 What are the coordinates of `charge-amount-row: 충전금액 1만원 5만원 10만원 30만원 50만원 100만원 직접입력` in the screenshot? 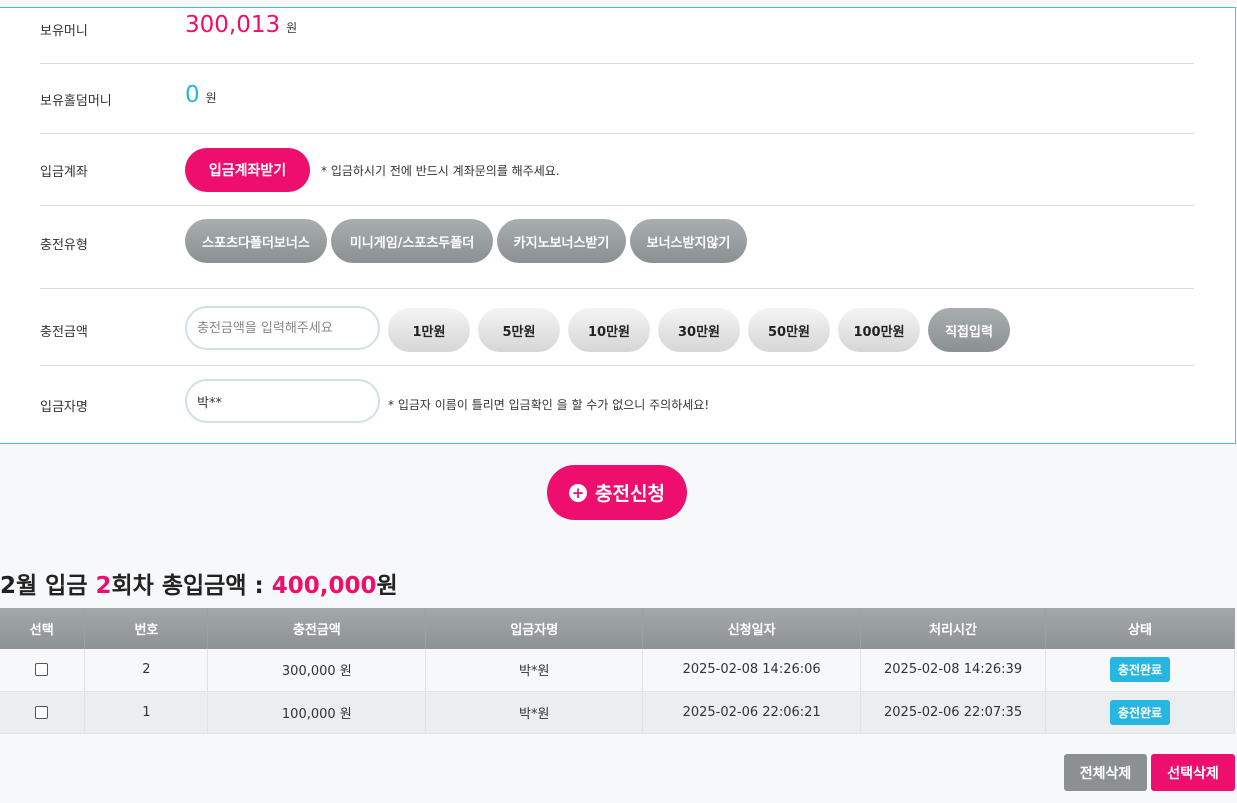 It's located at (617, 327).